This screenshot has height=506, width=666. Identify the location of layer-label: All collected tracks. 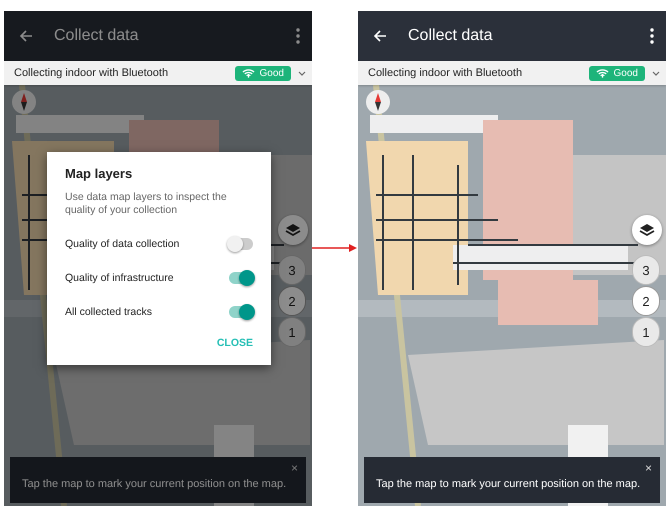
(108, 312).